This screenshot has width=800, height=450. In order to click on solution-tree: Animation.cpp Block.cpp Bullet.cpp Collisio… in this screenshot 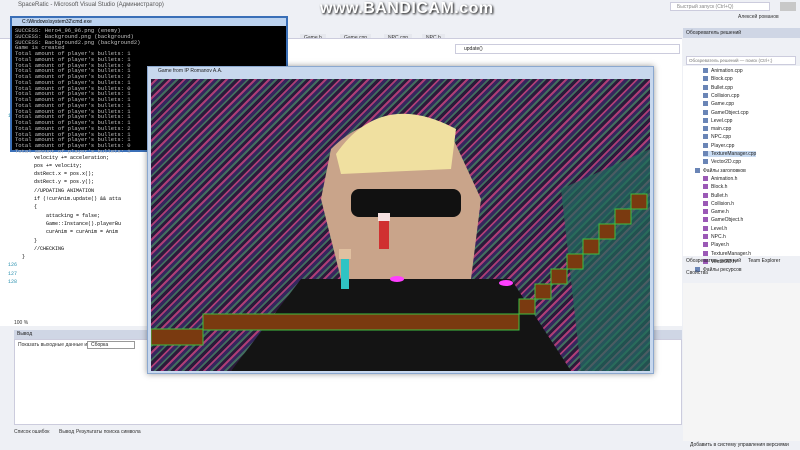, I will do `click(741, 169)`.